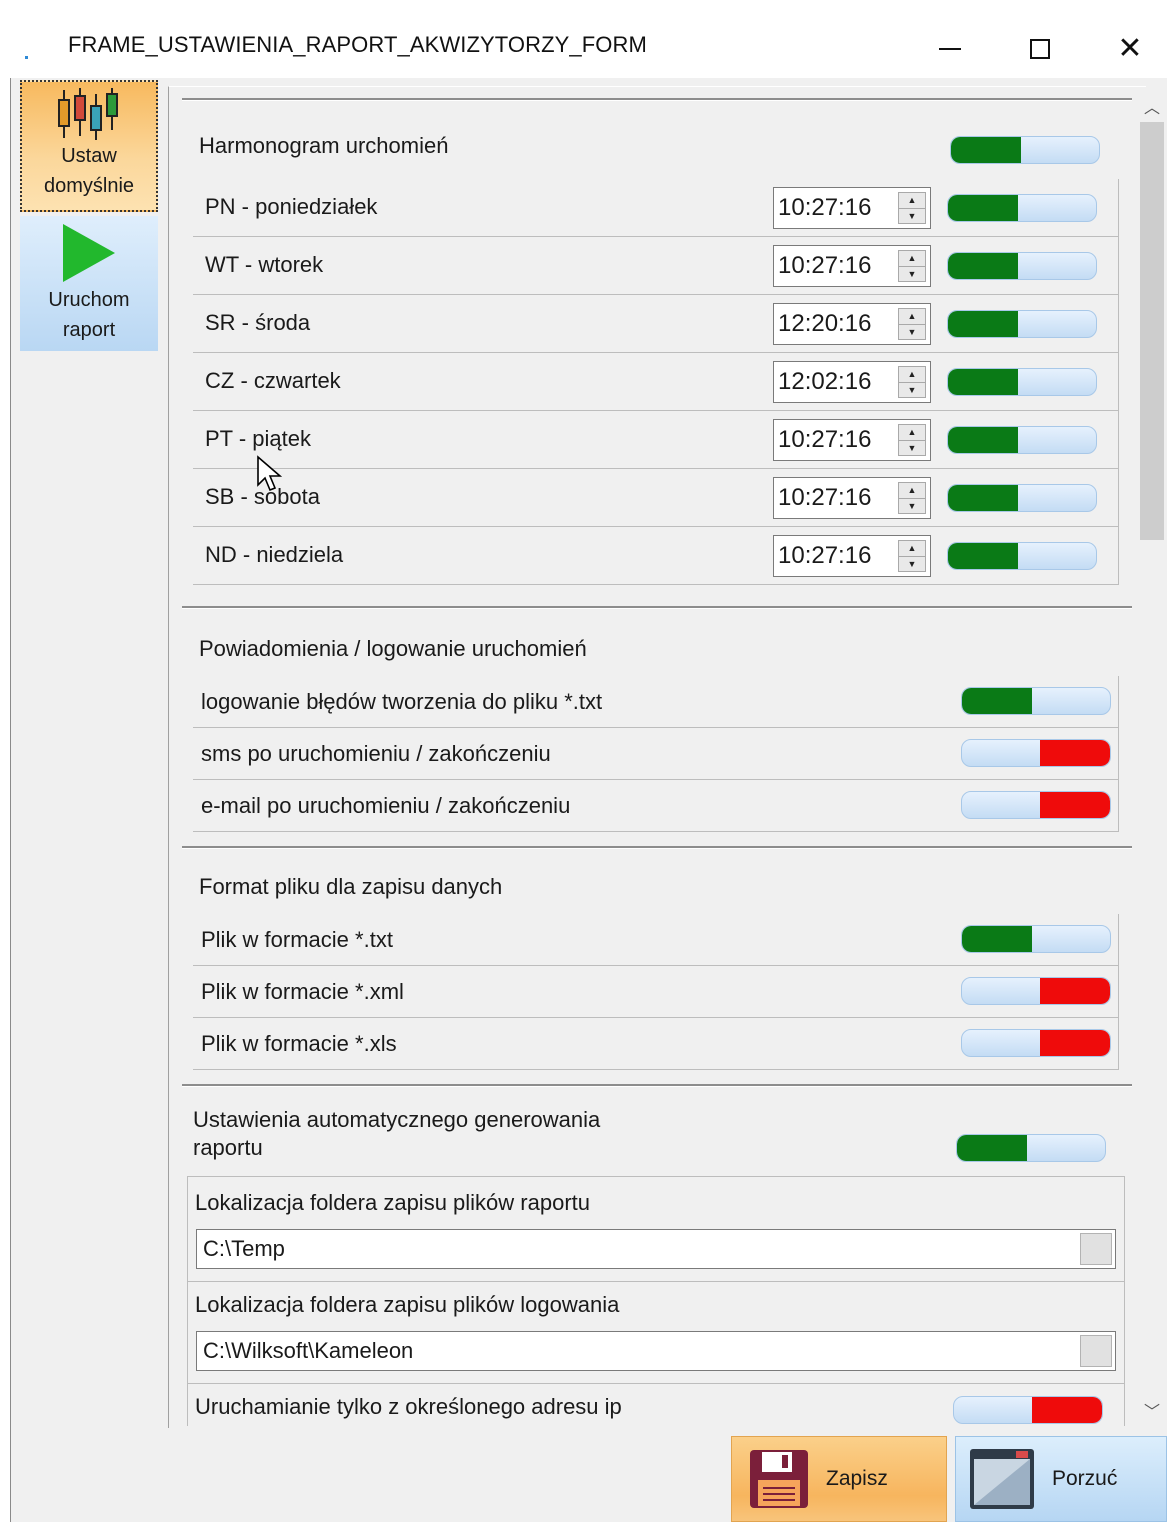 This screenshot has height=1522, width=1167. I want to click on day-row-cz: CZ - czwartek 12:02:16 ▲ ▼, so click(656, 382).